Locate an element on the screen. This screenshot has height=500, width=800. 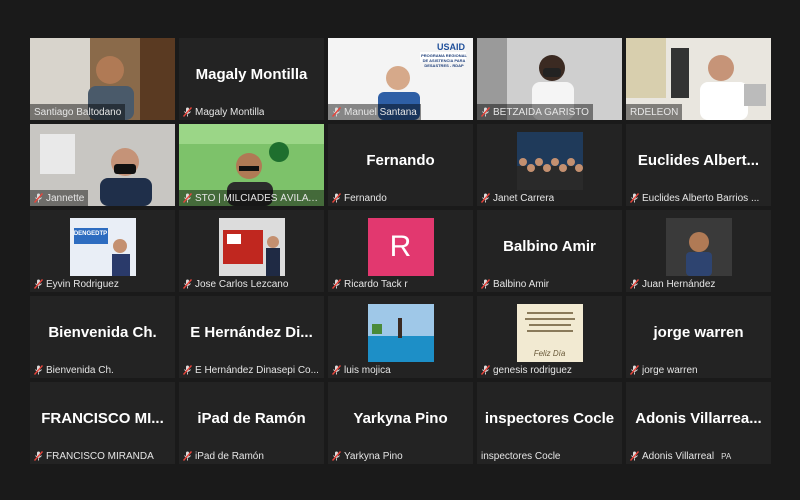
participant-name: RDELEON is located at coordinates (654, 112).